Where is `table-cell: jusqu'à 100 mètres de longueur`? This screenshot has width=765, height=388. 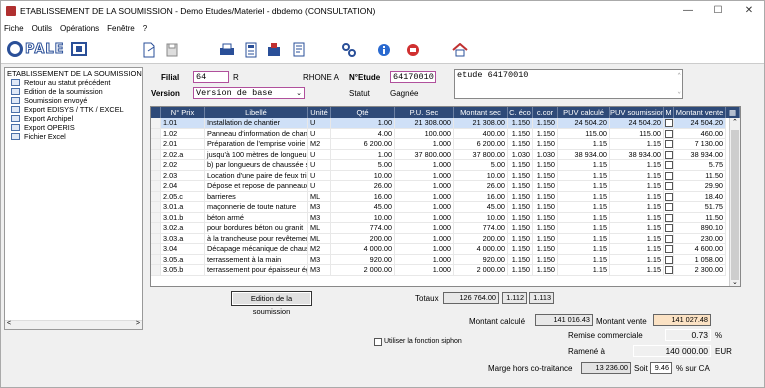 table-cell: jusqu'à 100 mètres de longueur is located at coordinates (256, 154).